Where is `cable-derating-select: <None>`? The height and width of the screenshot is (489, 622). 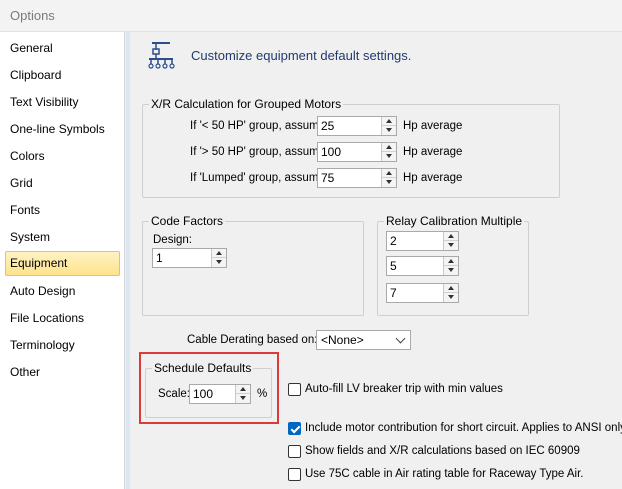 cable-derating-select: <None> is located at coordinates (363, 340).